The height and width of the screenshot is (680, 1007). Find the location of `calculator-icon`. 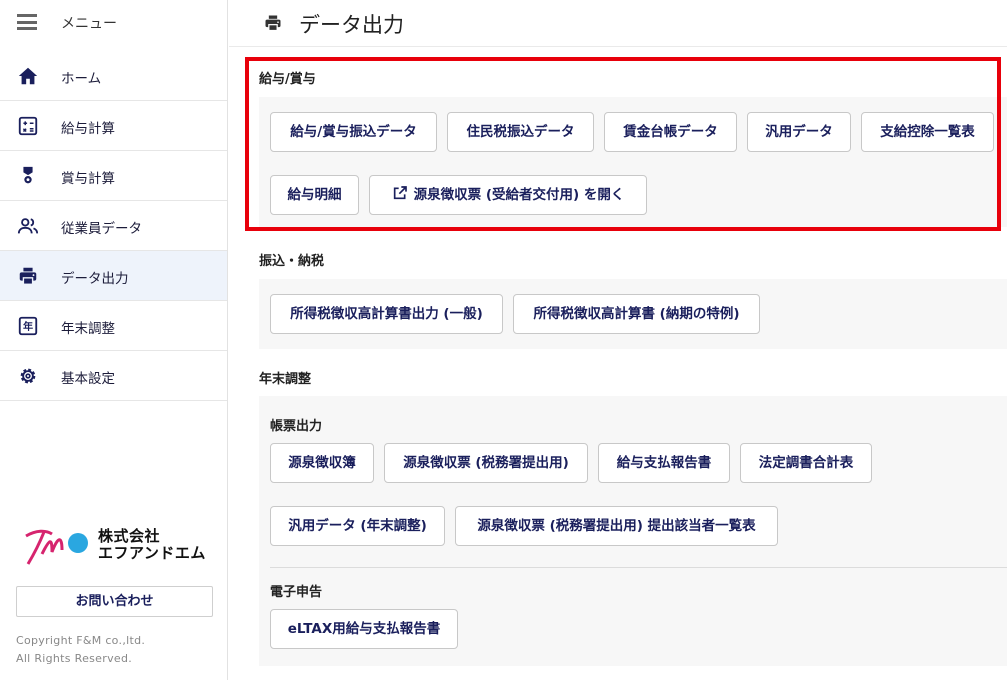

calculator-icon is located at coordinates (28, 126).